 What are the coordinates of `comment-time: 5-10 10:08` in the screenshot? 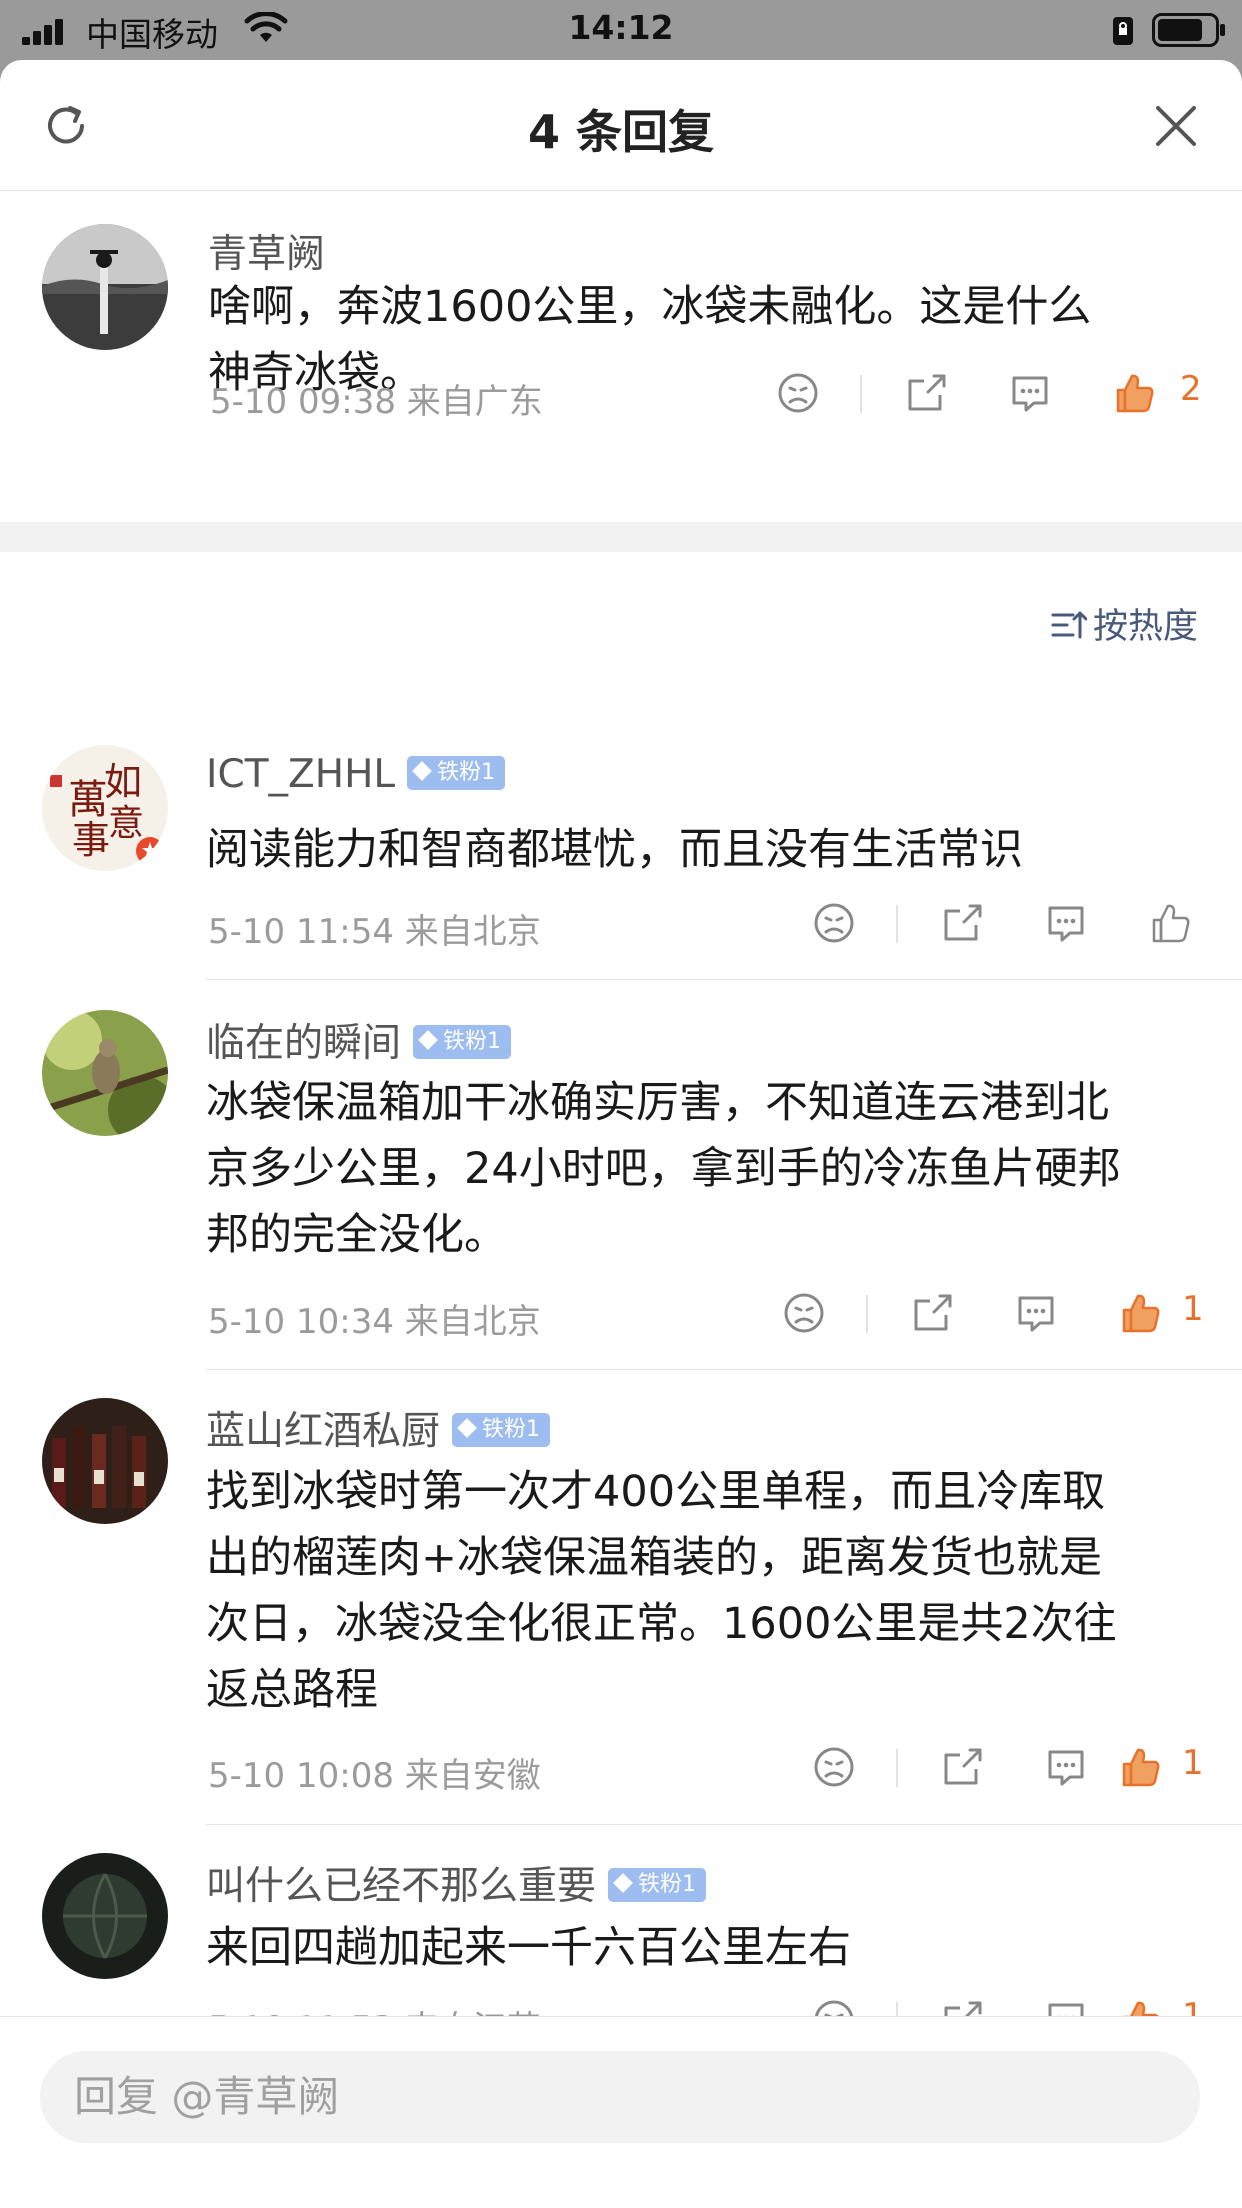 It's located at (301, 1776).